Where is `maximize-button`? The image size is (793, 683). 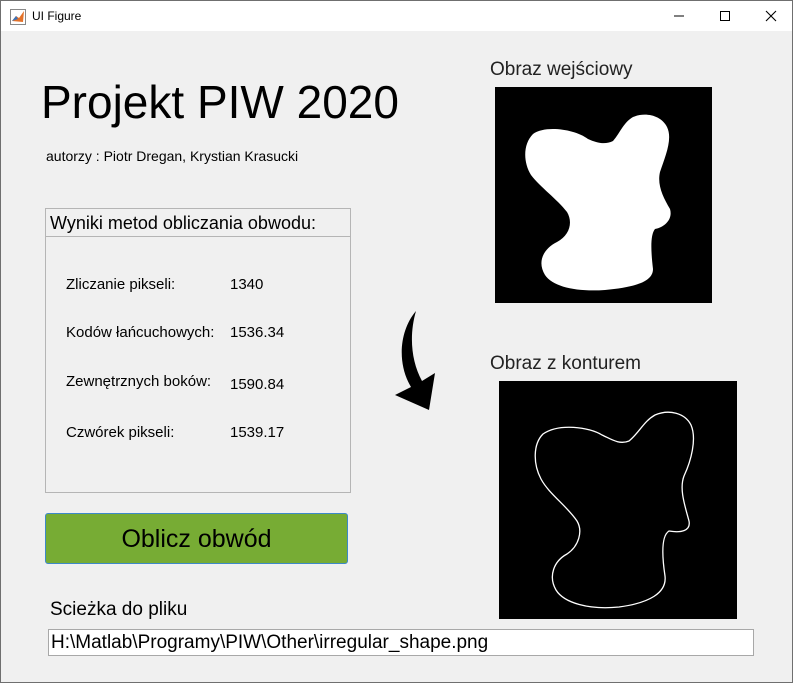 maximize-button is located at coordinates (725, 16).